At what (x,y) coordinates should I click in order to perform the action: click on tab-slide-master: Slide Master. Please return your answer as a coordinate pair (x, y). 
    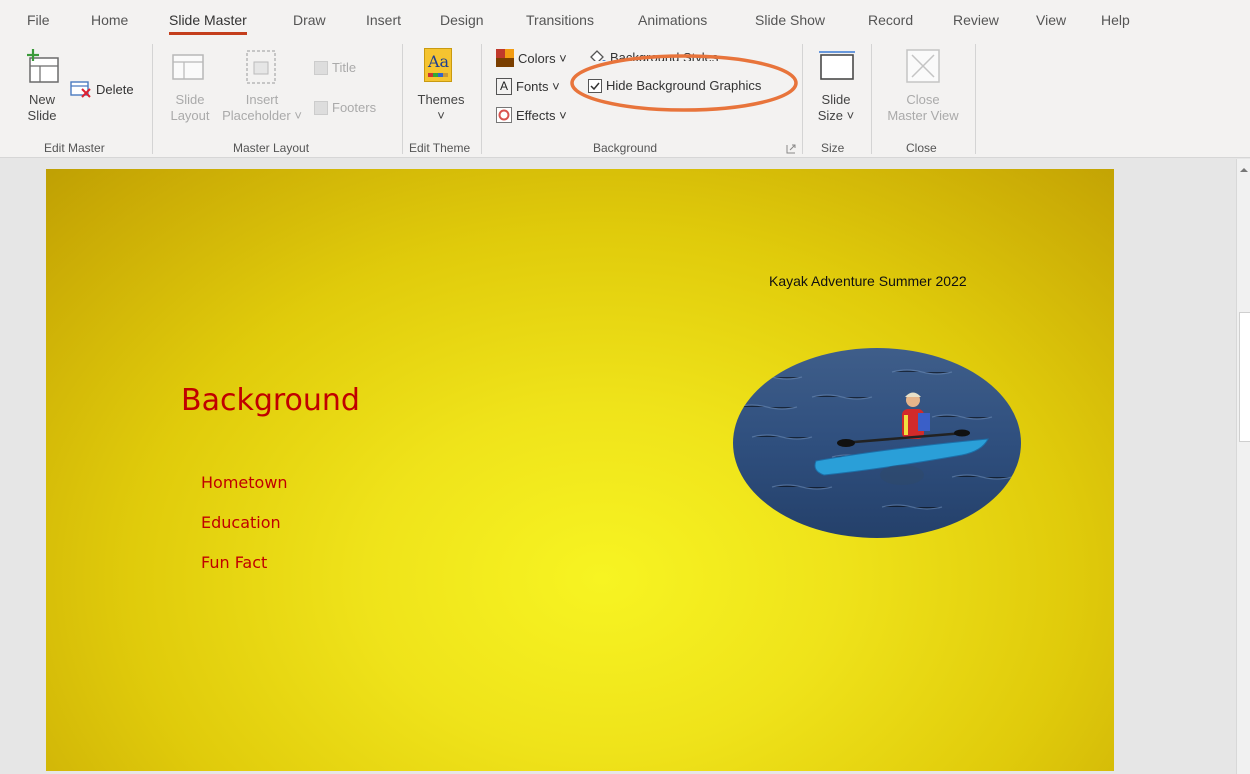
    Looking at the image, I should click on (208, 23).